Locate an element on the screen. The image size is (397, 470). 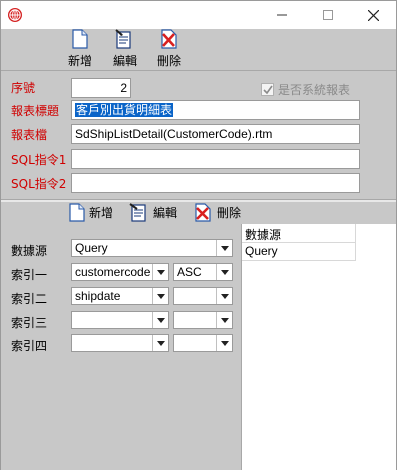
index3-order-select is located at coordinates (203, 320).